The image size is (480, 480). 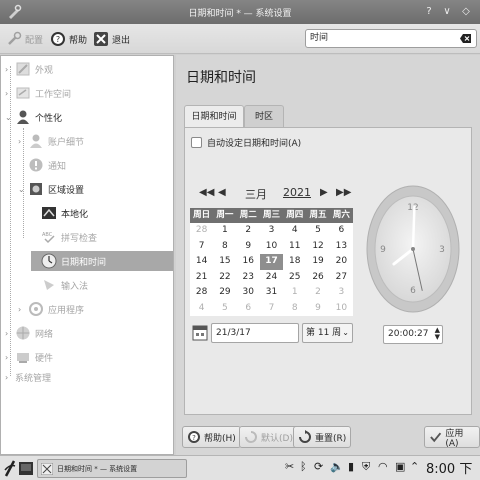 I want to click on calendar-day-selected: 17, so click(x=271, y=262).